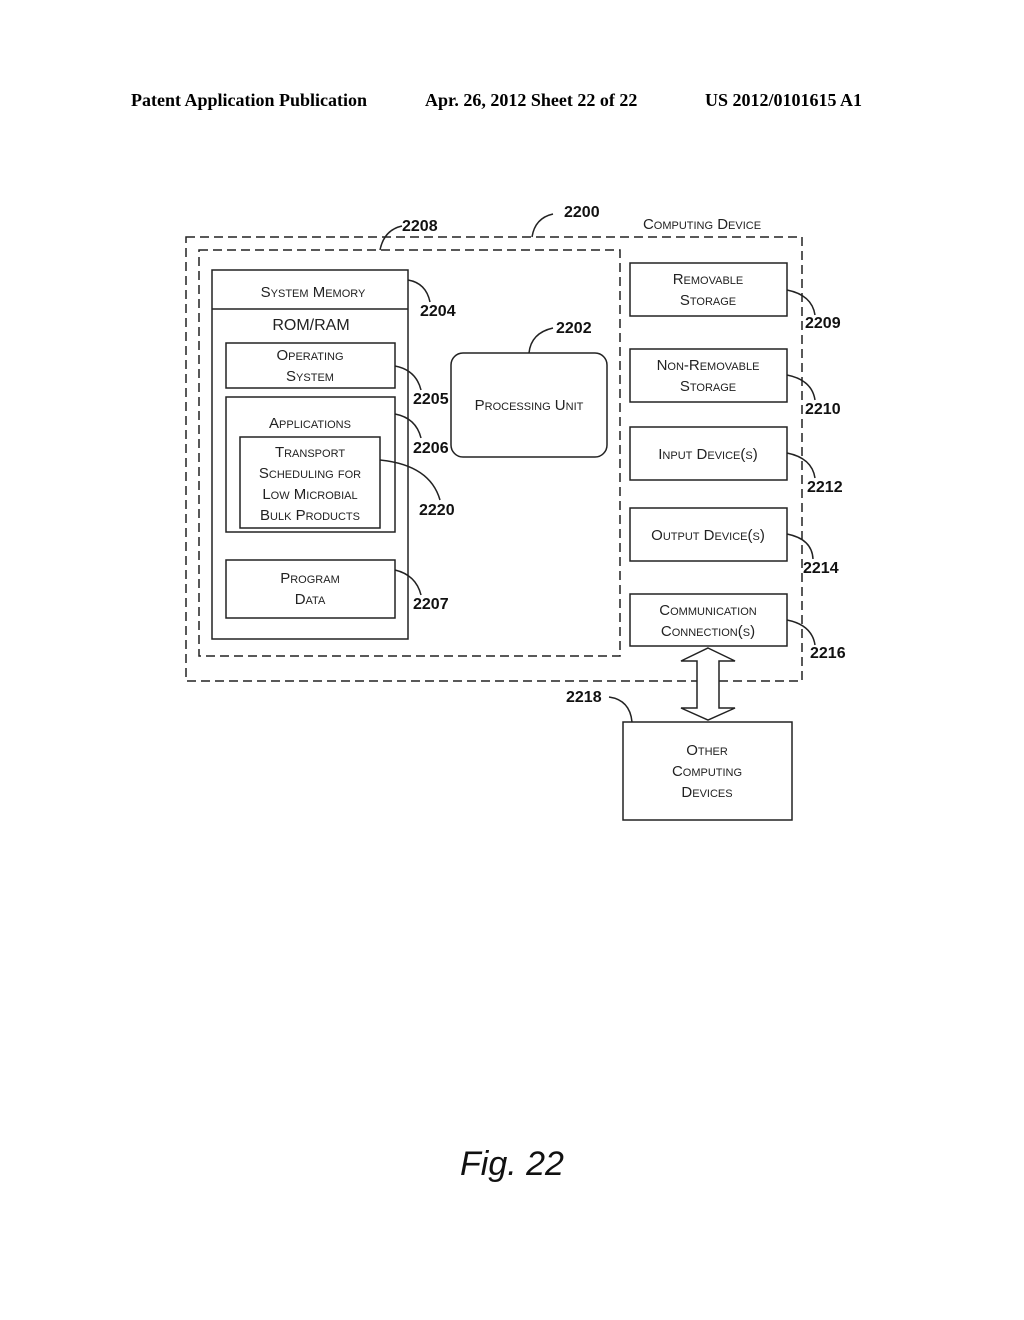  I want to click on input-devices-label: Input Device(s), so click(707, 454).